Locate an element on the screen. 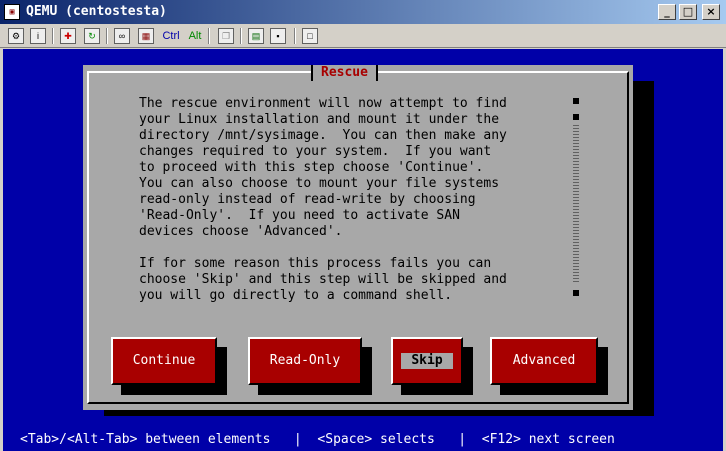  advanced-button: Advanced is located at coordinates (544, 361).